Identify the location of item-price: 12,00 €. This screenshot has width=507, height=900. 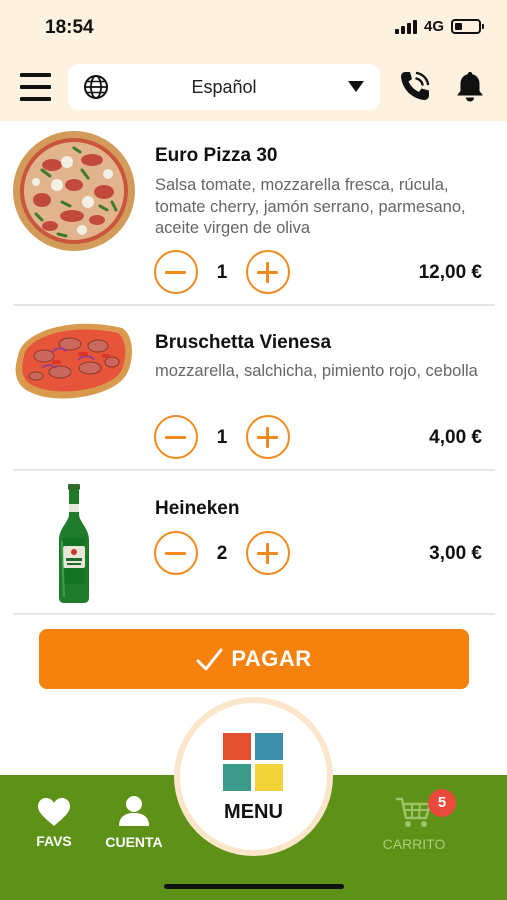
(450, 272).